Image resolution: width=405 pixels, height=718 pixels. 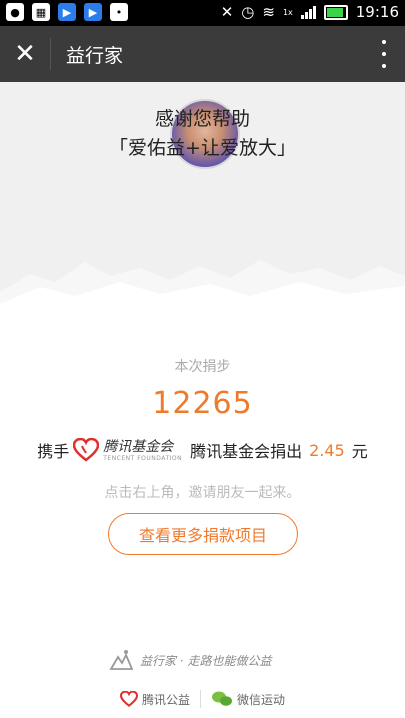 What do you see at coordinates (384, 54) in the screenshot?
I see `more-options-icon` at bounding box center [384, 54].